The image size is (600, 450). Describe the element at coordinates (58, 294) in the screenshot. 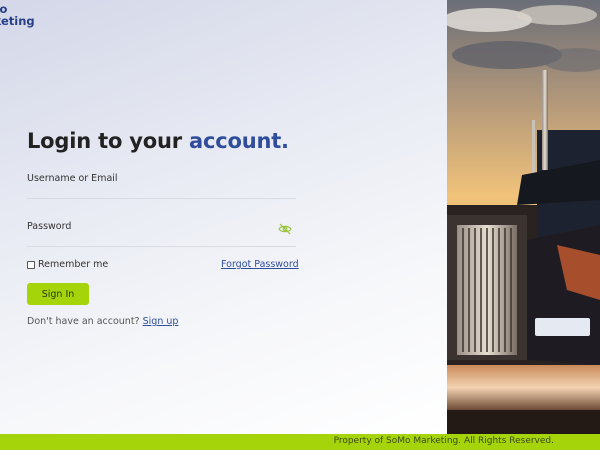

I see `sign-in-button: Sign In` at that location.